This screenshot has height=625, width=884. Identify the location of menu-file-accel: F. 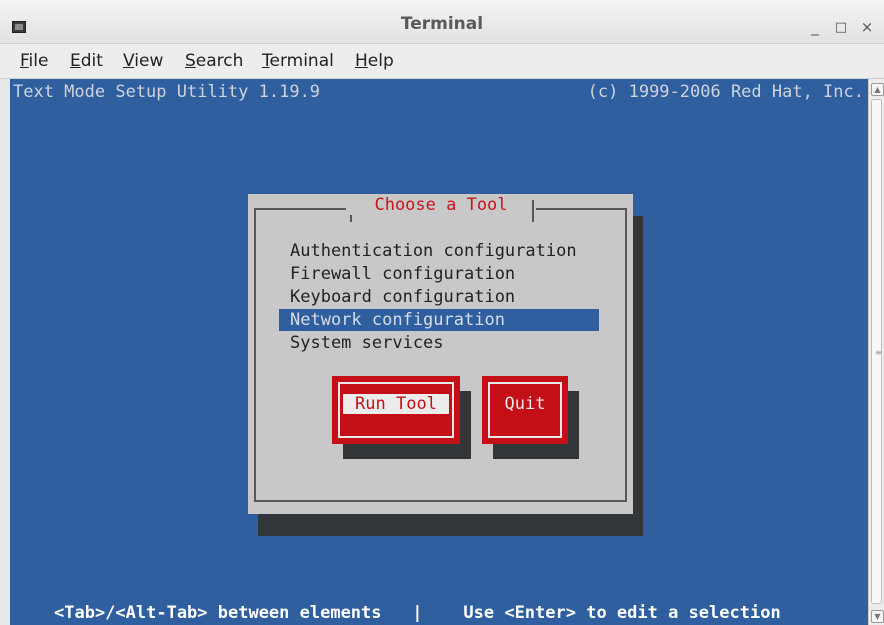
(24, 61).